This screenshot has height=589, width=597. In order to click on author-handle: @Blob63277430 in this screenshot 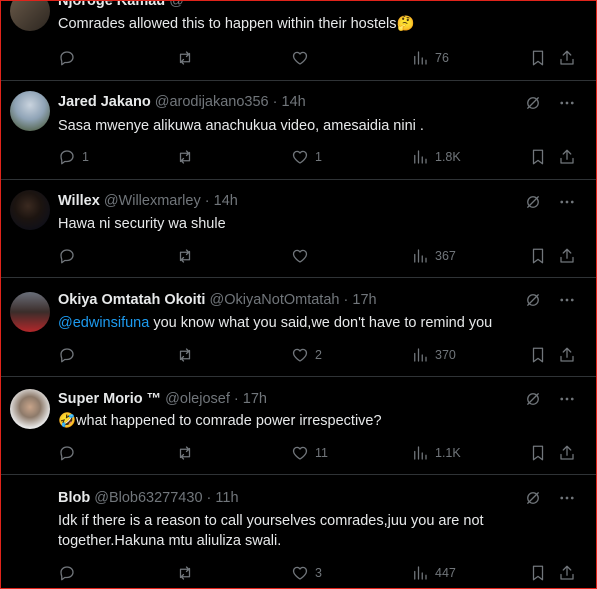, I will do `click(148, 498)`.